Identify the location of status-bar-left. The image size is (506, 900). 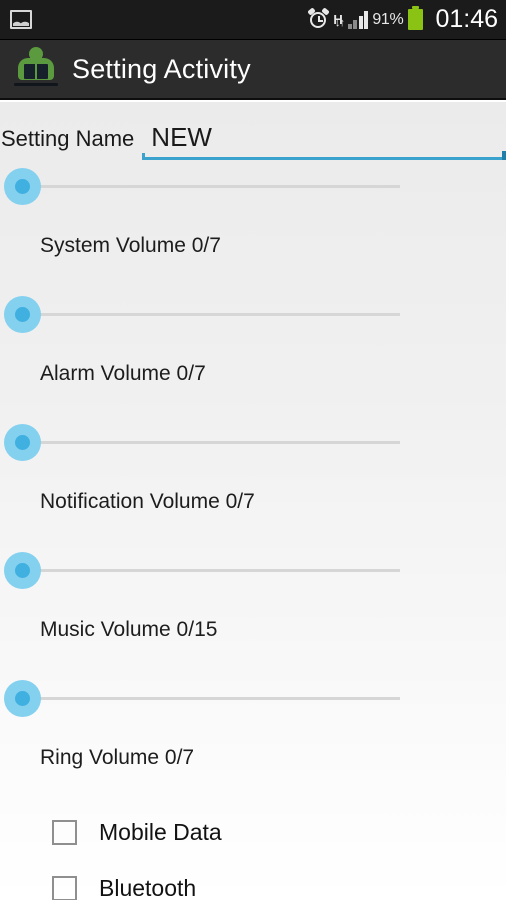
(154, 19).